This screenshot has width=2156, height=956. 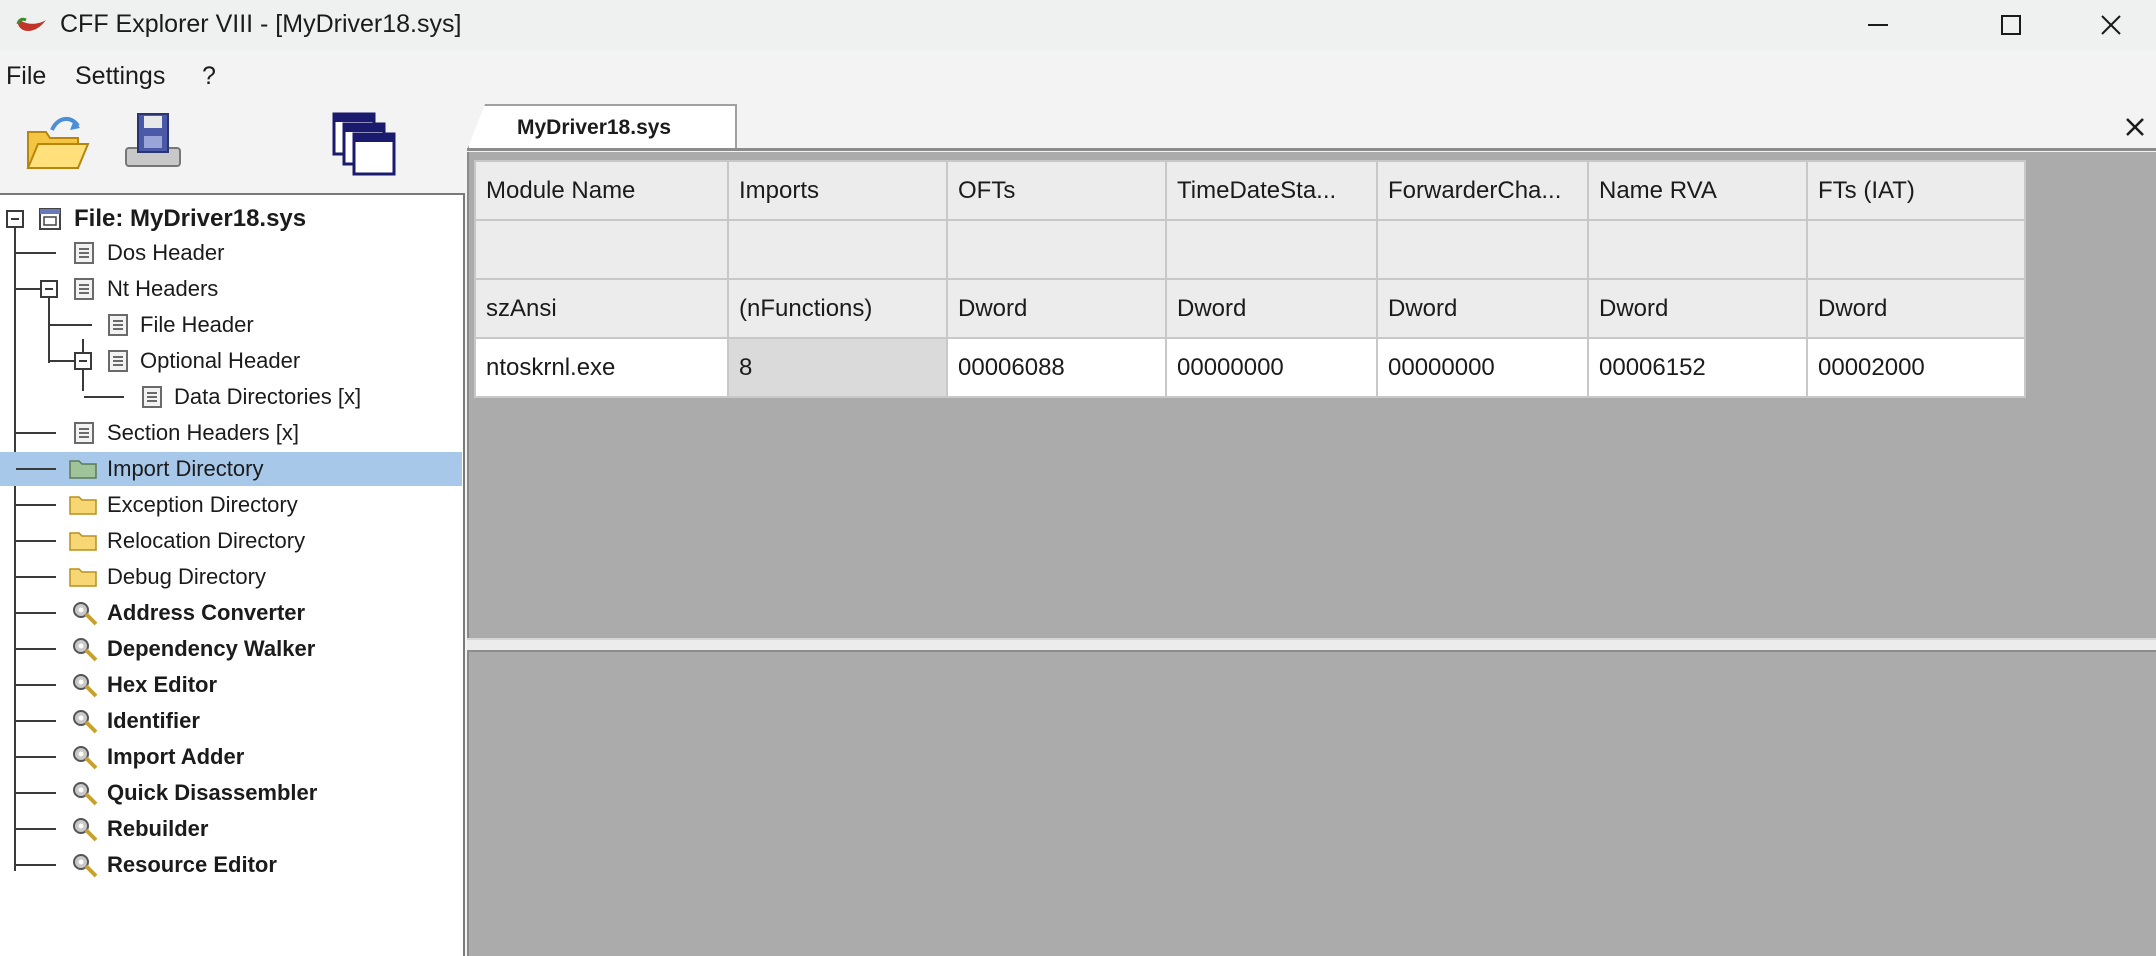 I want to click on close-tab-icon, so click(x=2135, y=127).